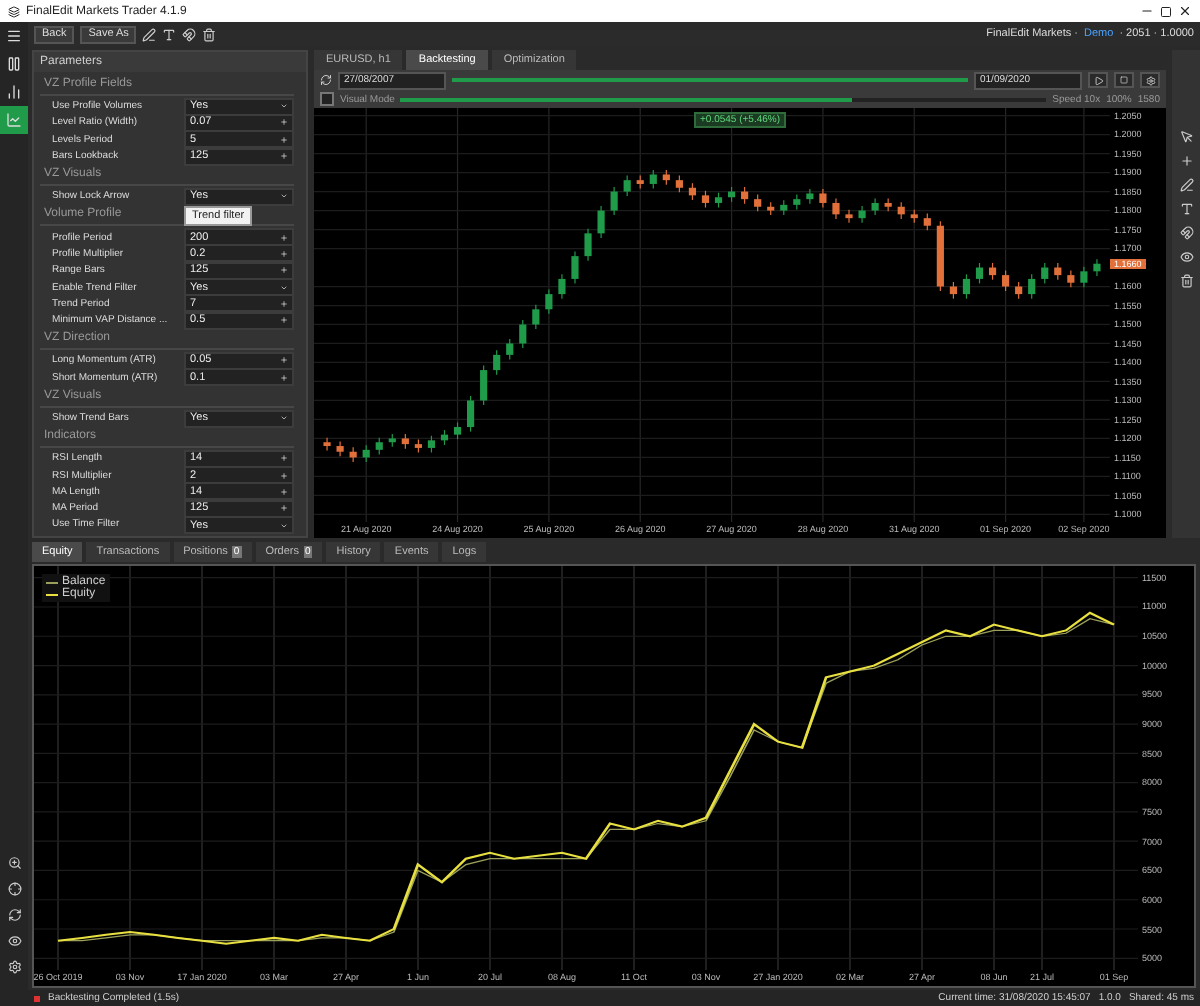  Describe the element at coordinates (327, 99) in the screenshot. I see `checkbox` at that location.